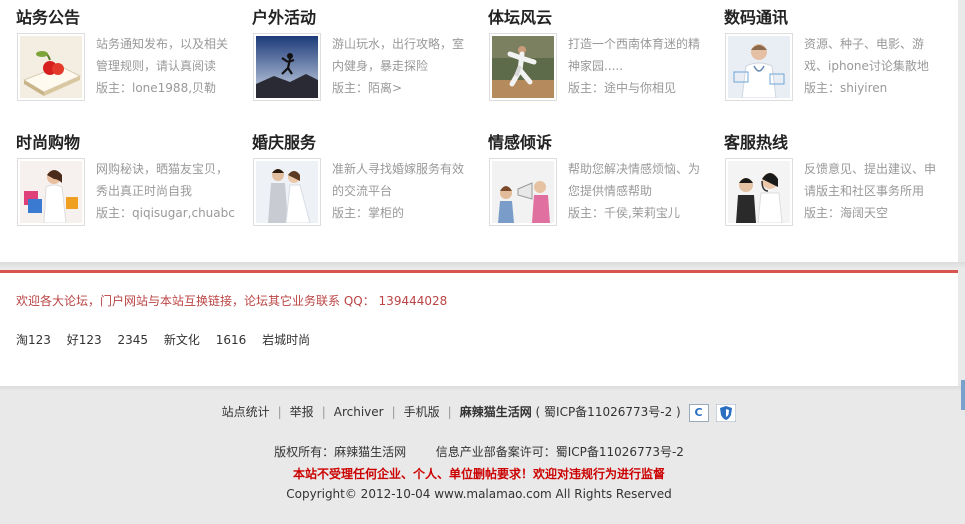 The image size is (965, 524). What do you see at coordinates (610, 191) in the screenshot?
I see `desc-line: 您提供情感帮助` at bounding box center [610, 191].